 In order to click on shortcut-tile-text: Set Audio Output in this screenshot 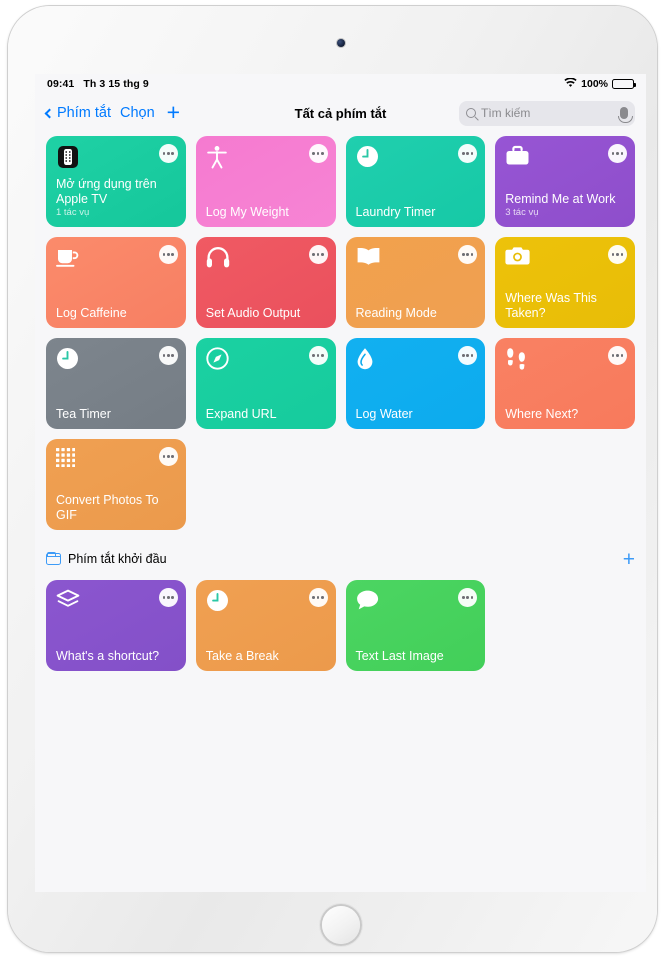, I will do `click(266, 313)`.